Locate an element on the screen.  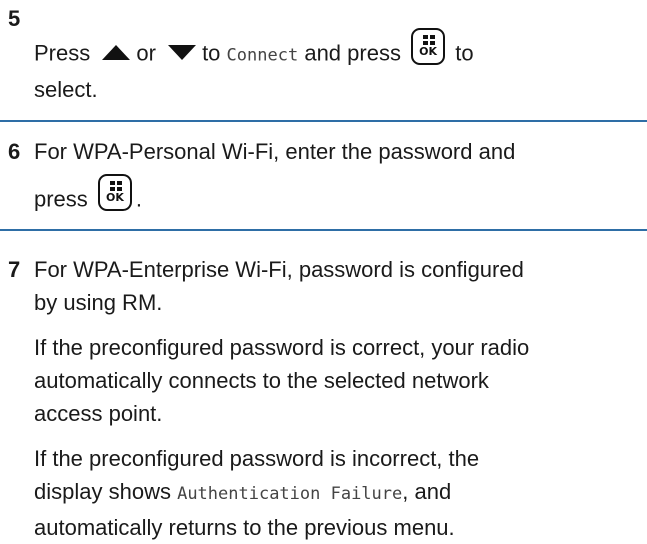
step-text: . is located at coordinates (139, 199).